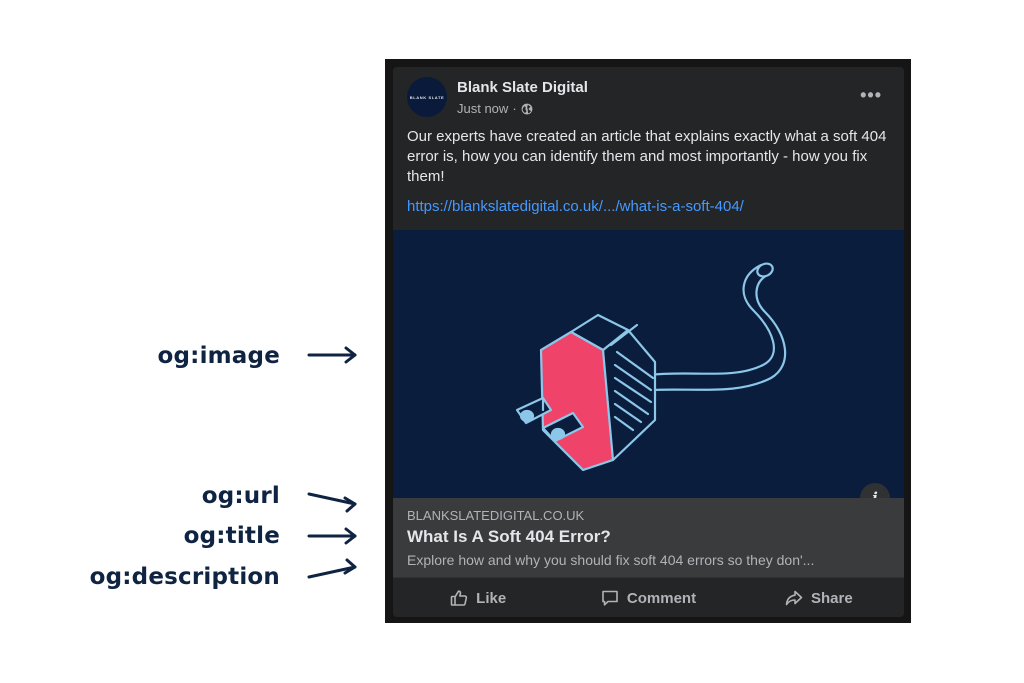 Image resolution: width=1024 pixels, height=683 pixels. Describe the element at coordinates (184, 577) in the screenshot. I see `annotation-label-description: og:description` at that location.